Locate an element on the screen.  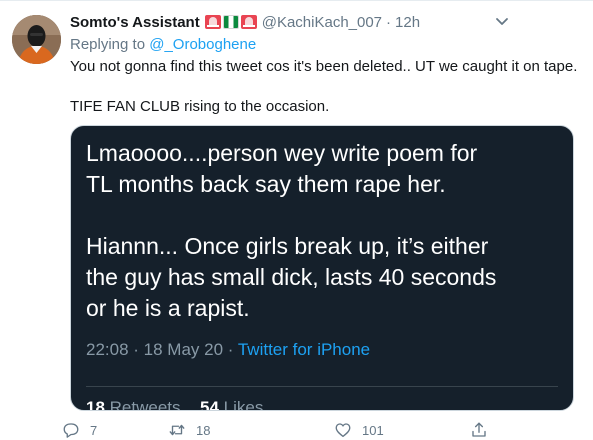
display-name: Somto's Assistant is located at coordinates (135, 22).